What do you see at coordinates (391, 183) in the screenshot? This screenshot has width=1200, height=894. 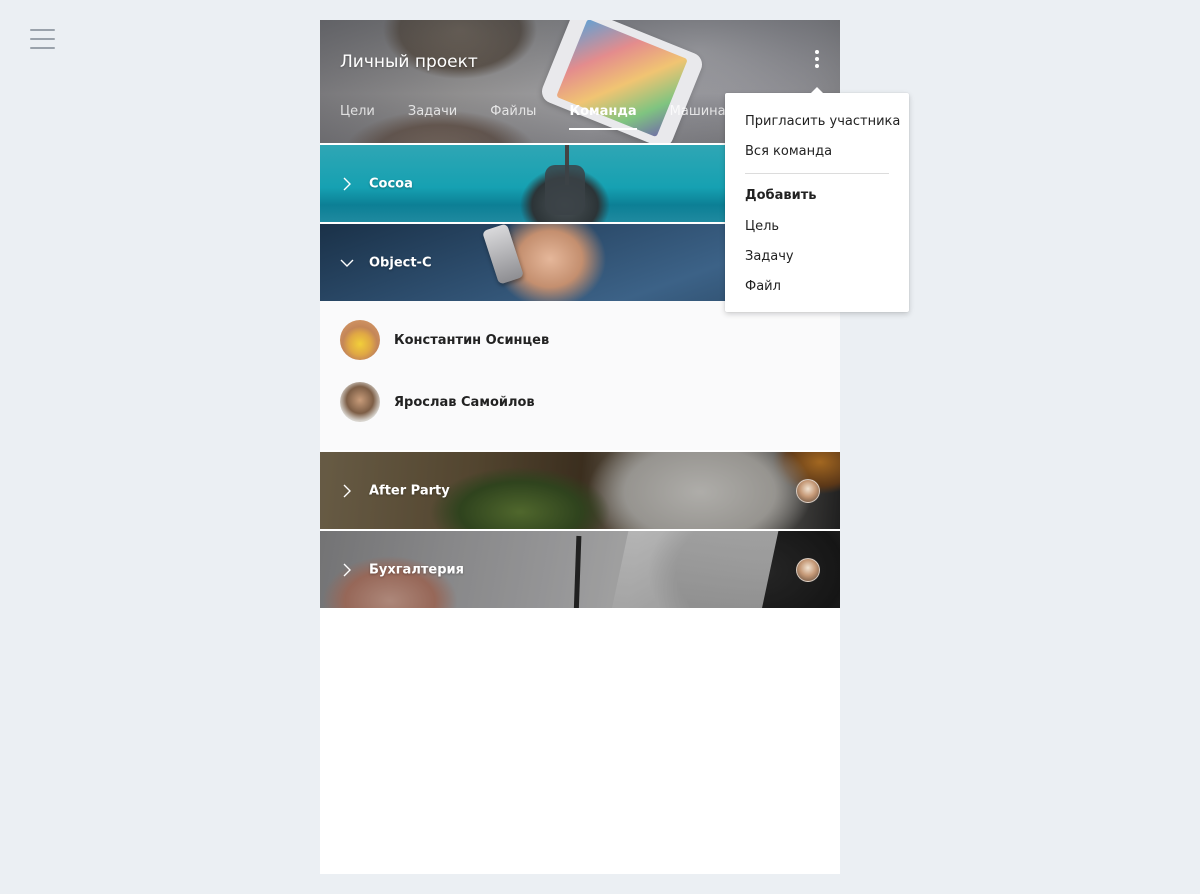 I see `team-name: Cocoa` at bounding box center [391, 183].